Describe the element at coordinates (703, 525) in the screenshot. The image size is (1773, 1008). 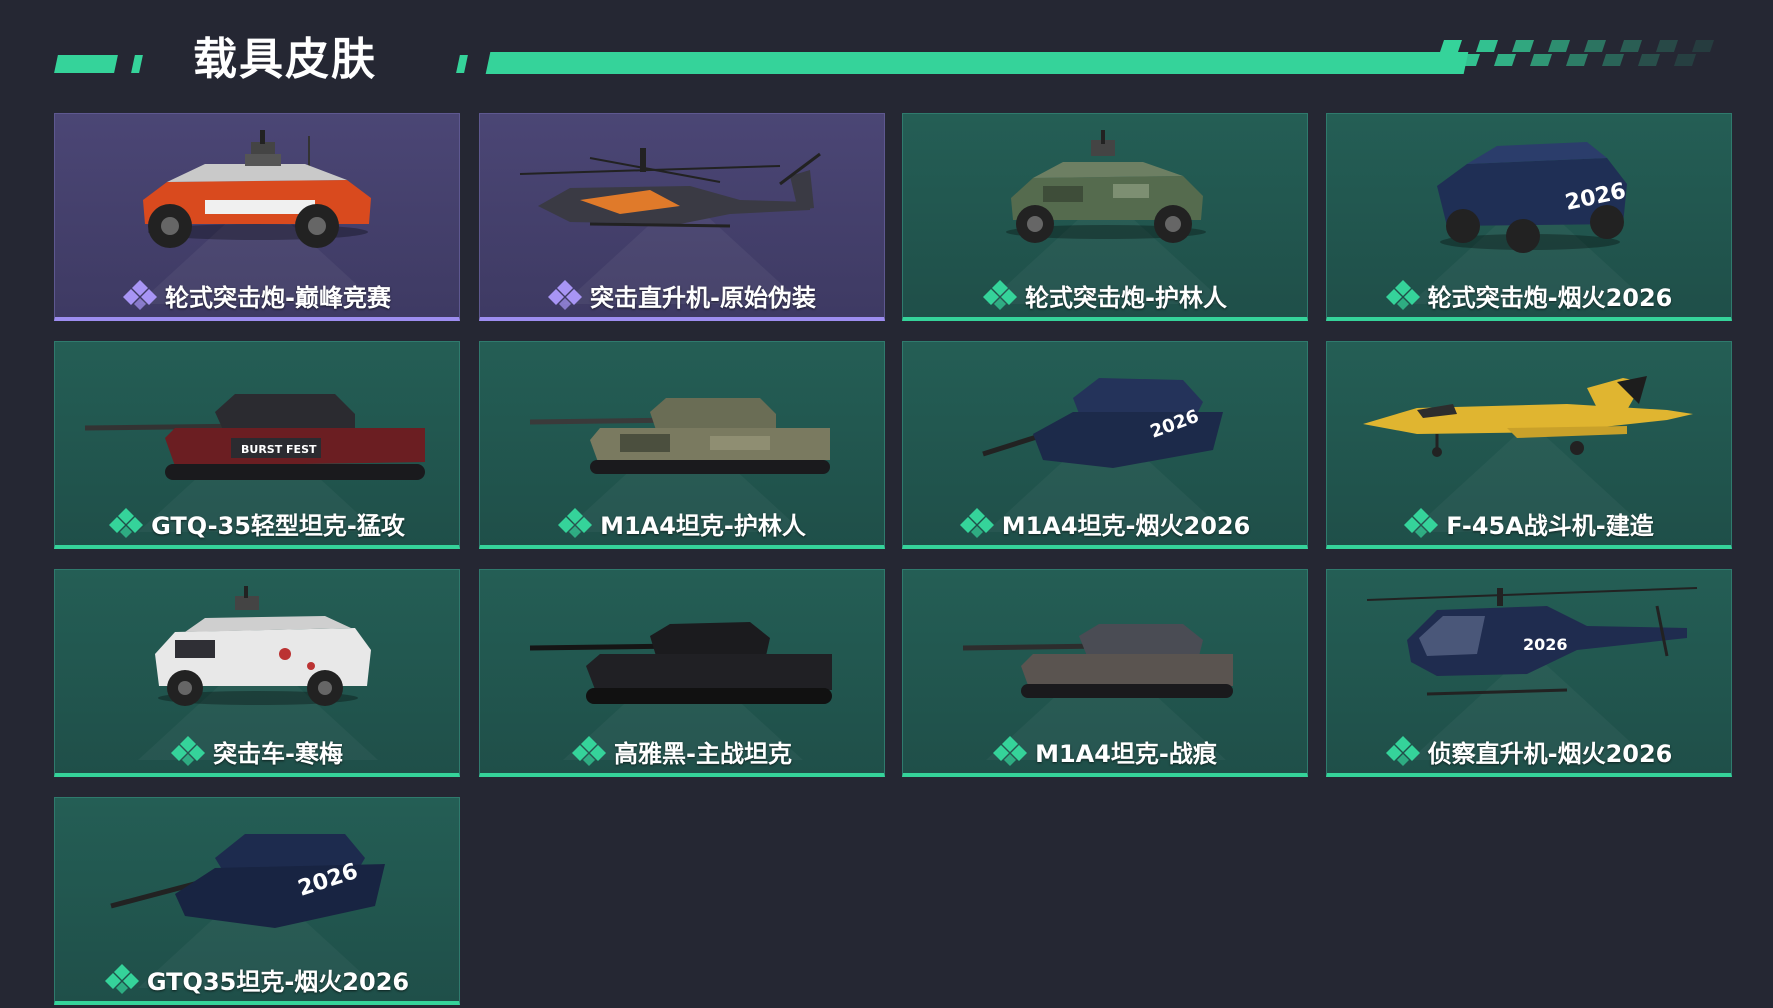
I see `skin-name: M1A4坦克-护林人` at that location.